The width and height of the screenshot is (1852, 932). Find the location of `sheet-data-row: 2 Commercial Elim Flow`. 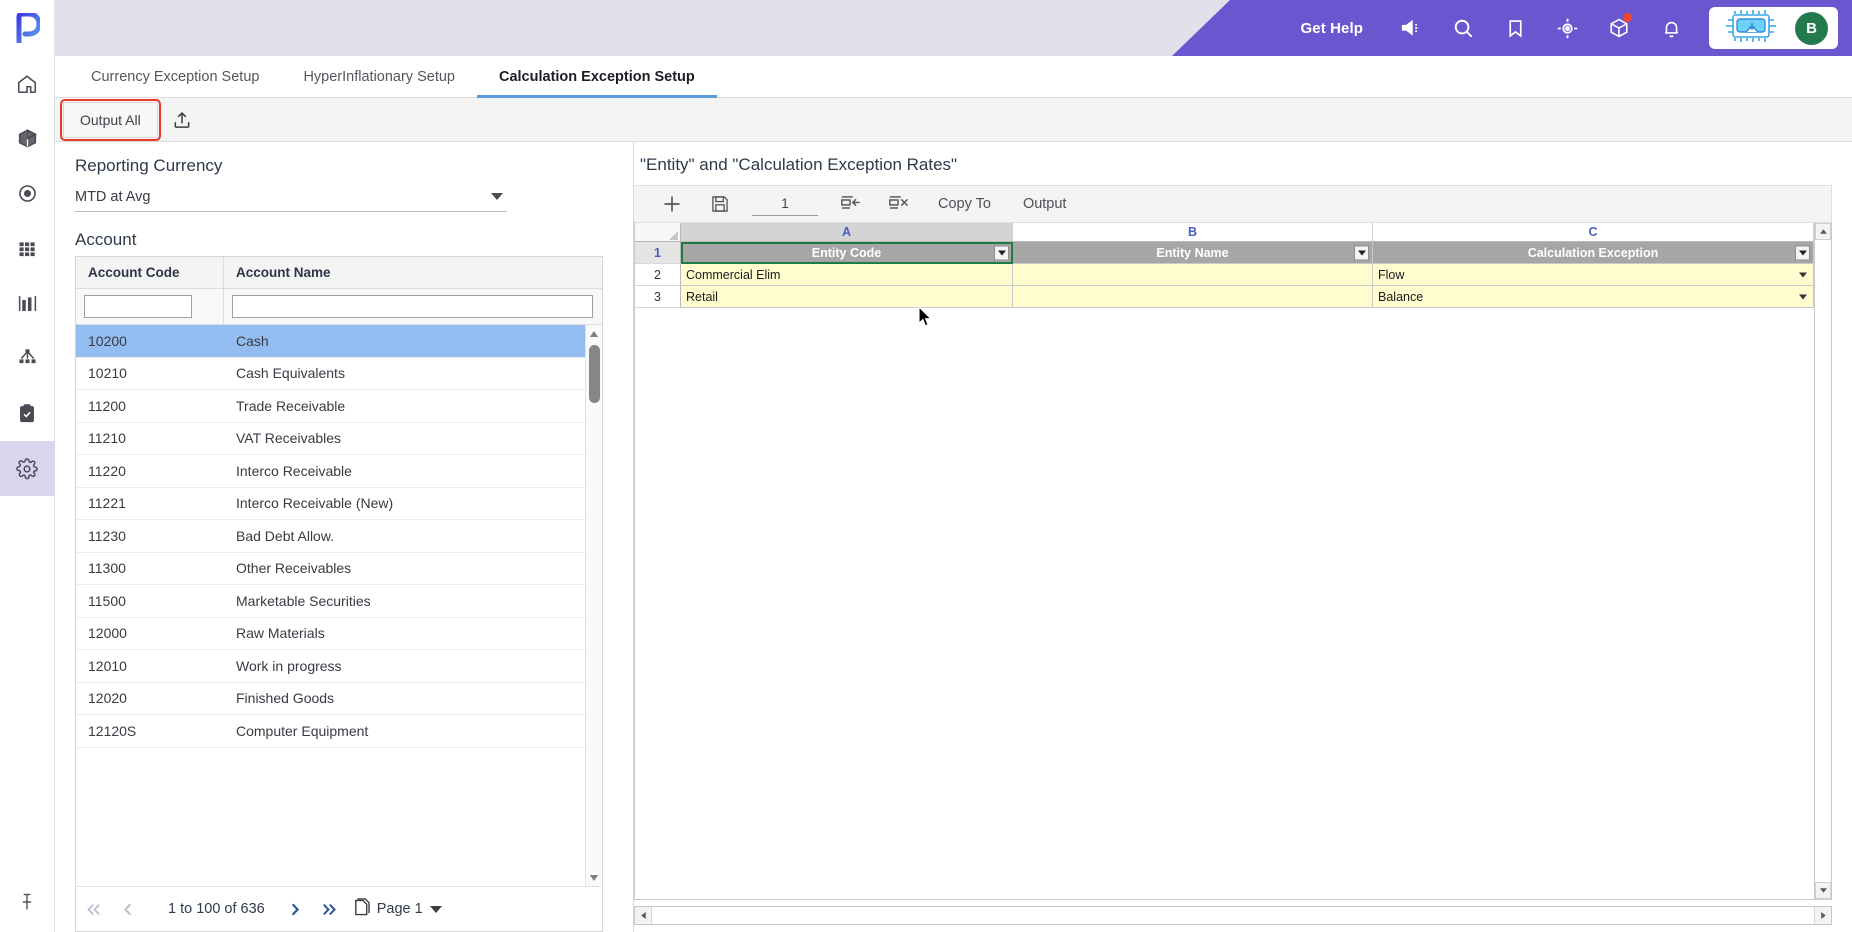

sheet-data-row: 2 Commercial Elim Flow is located at coordinates (1224, 275).